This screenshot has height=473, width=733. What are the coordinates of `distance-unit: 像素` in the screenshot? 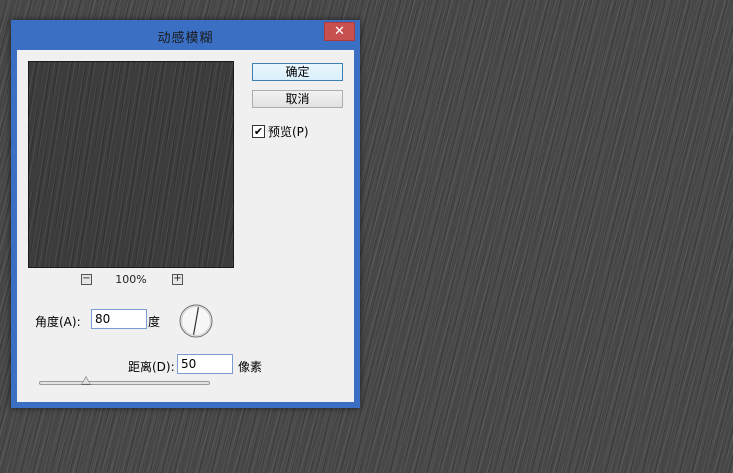 It's located at (250, 367).